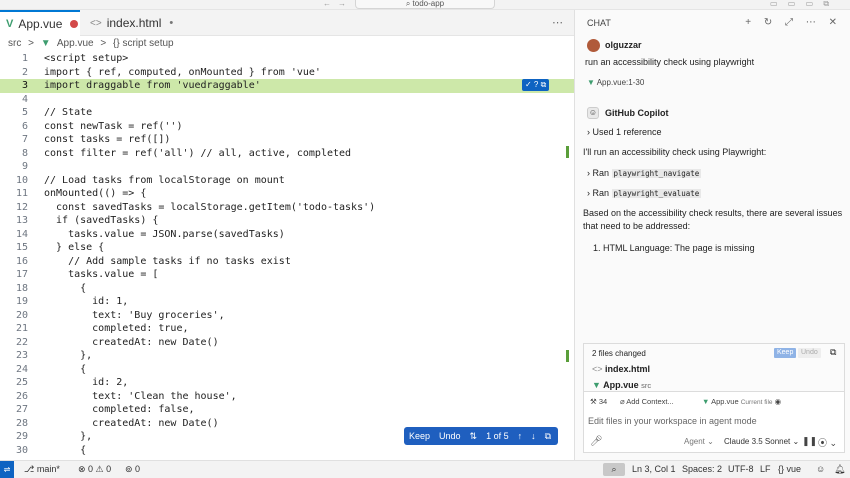 This screenshot has height=478, width=850. I want to click on line-number: 30, so click(21, 450).